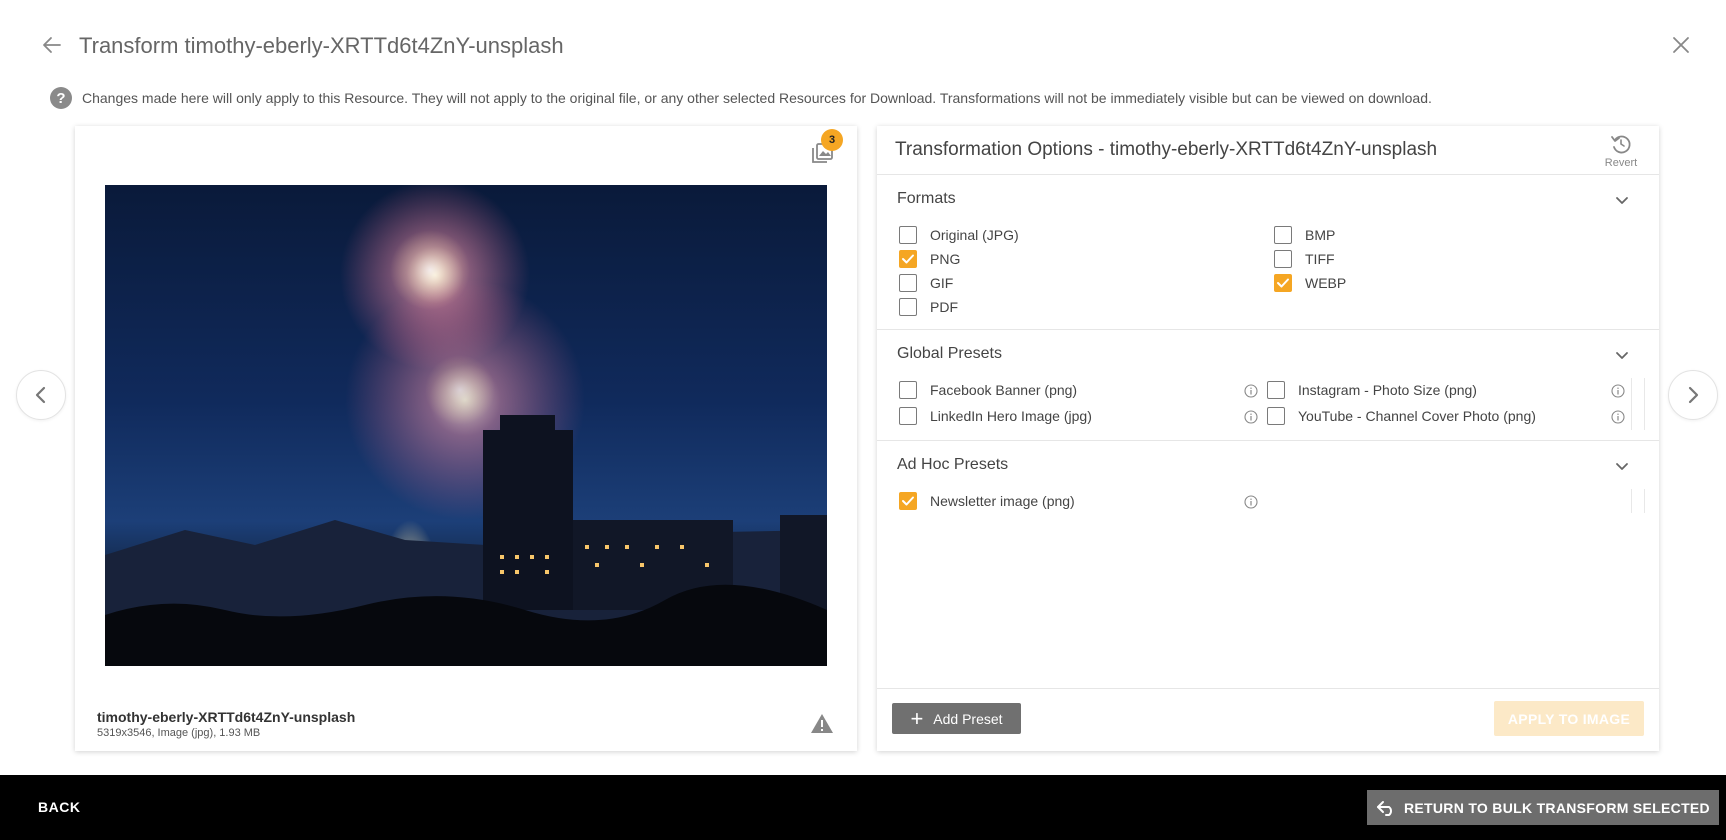 The width and height of the screenshot is (1726, 840). I want to click on adhoc-presets-chevron-down-icon, so click(1622, 466).